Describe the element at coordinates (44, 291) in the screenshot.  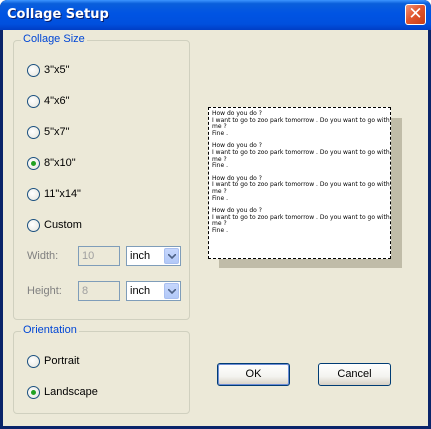
I see `height-label: Height:` at that location.